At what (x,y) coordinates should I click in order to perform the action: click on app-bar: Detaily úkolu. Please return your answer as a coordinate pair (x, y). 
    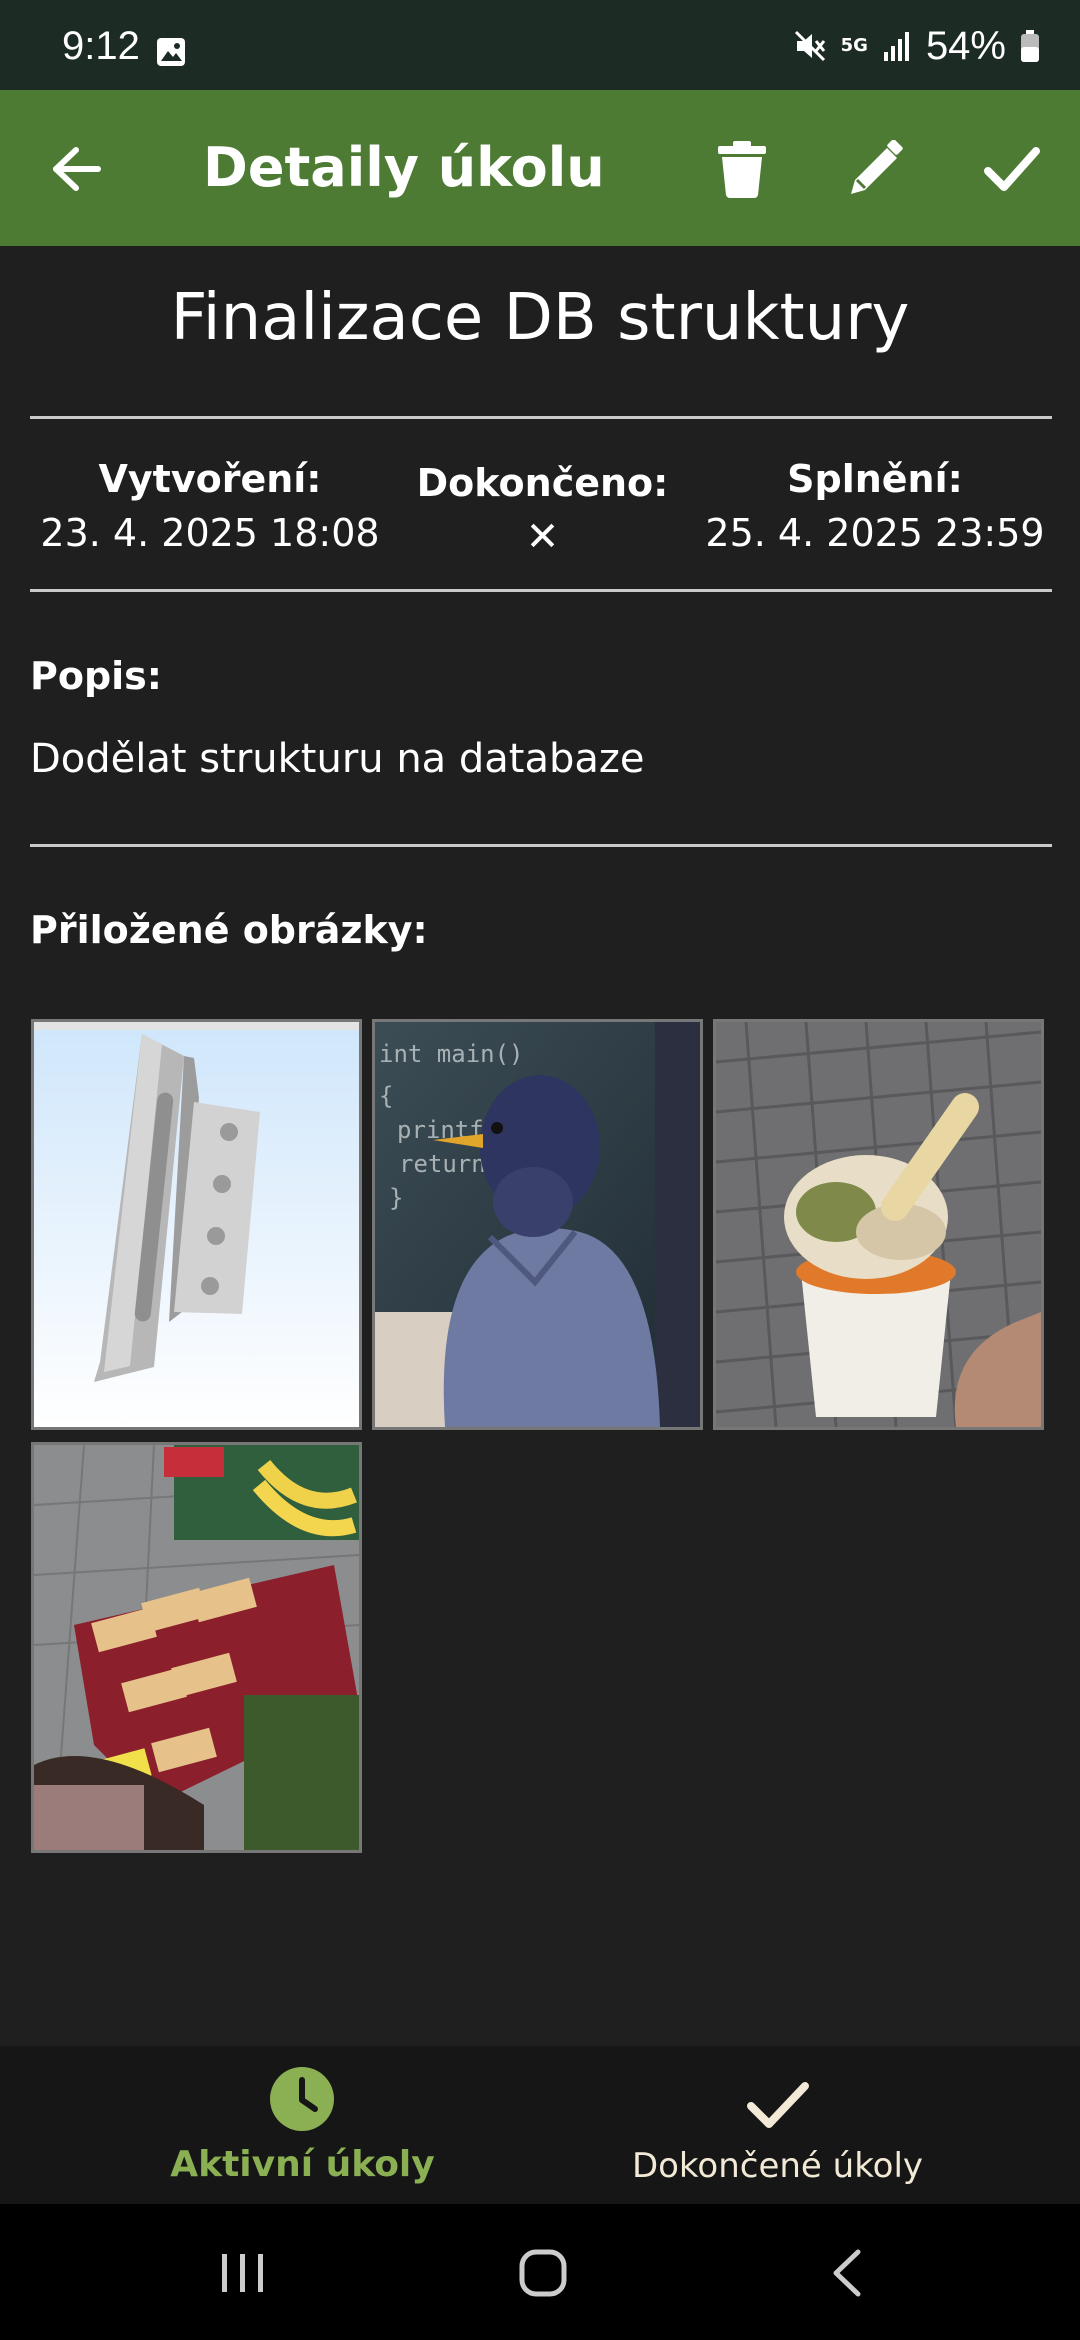
    Looking at the image, I should click on (540, 168).